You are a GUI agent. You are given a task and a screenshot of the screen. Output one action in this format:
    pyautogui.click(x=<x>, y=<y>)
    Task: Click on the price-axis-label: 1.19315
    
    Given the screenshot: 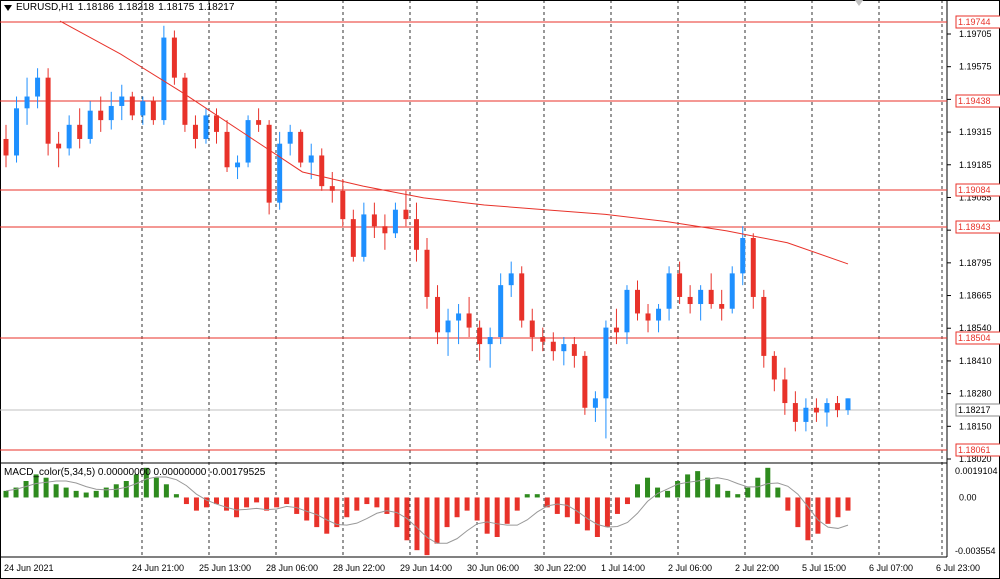 What is the action you would take?
    pyautogui.click(x=975, y=132)
    